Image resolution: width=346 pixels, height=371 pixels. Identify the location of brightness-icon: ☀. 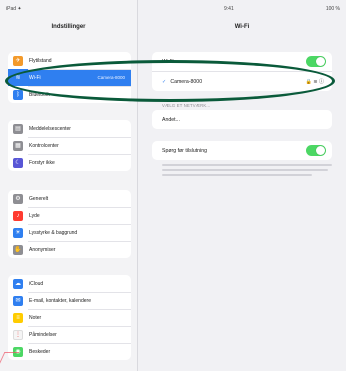
(18, 232).